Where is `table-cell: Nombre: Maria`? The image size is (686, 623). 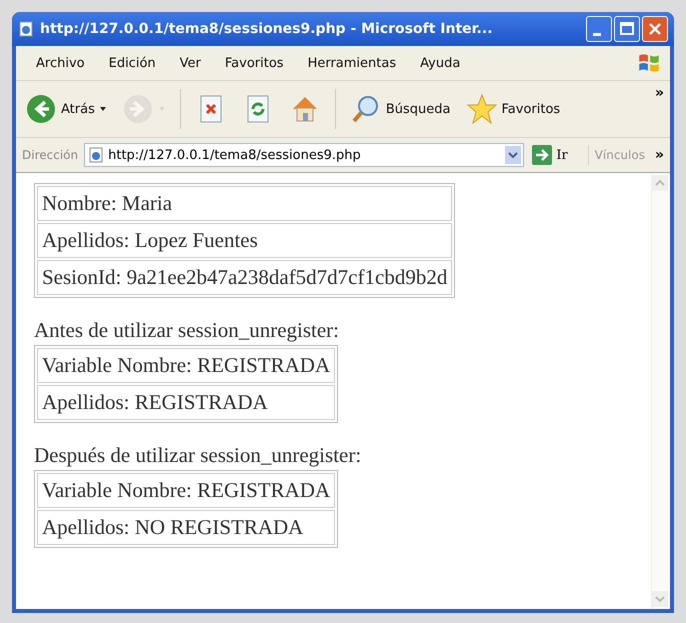 table-cell: Nombre: Maria is located at coordinates (244, 203).